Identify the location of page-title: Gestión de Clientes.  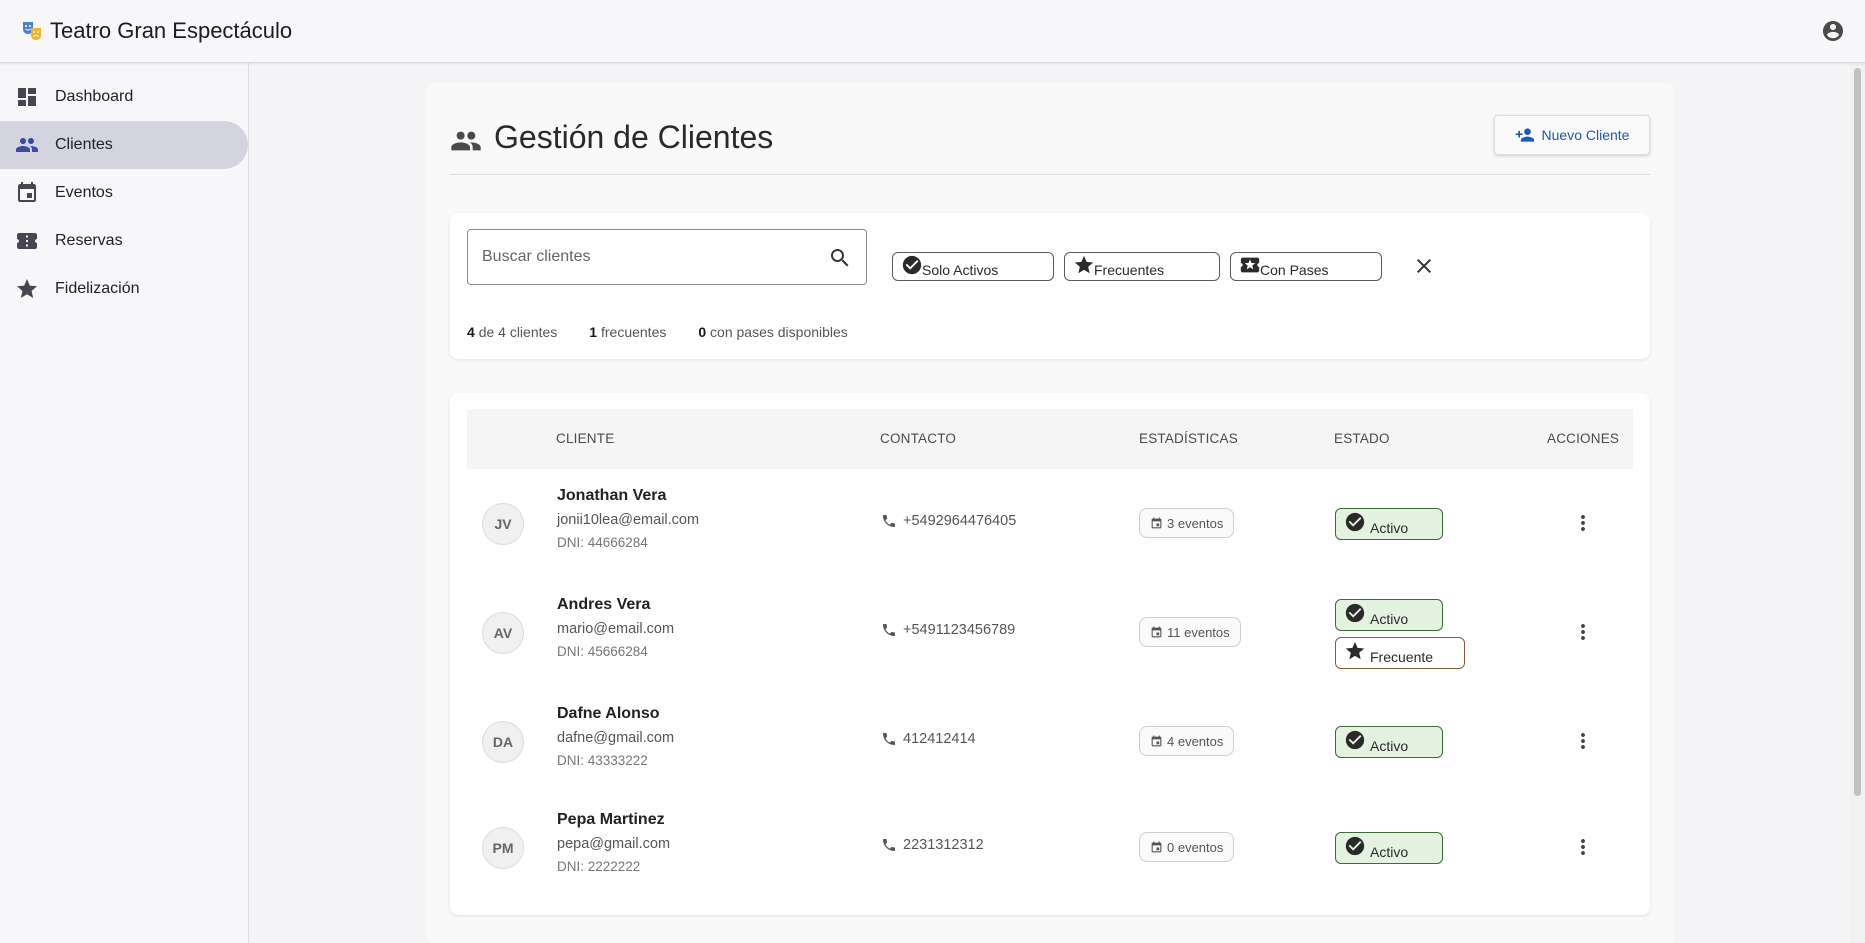
(634, 137).